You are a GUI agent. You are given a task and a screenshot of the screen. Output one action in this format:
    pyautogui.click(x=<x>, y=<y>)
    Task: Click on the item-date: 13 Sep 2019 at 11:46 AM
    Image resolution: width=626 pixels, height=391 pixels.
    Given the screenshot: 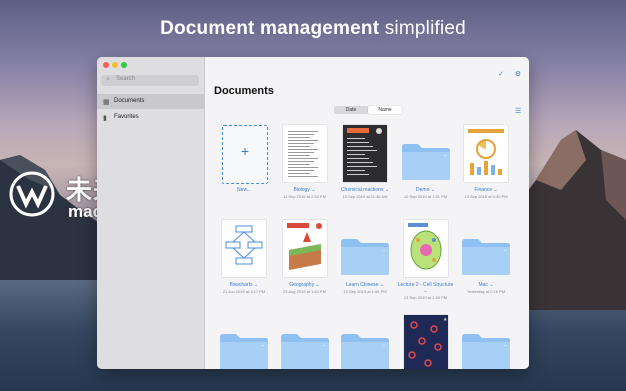 What is the action you would take?
    pyautogui.click(x=365, y=196)
    